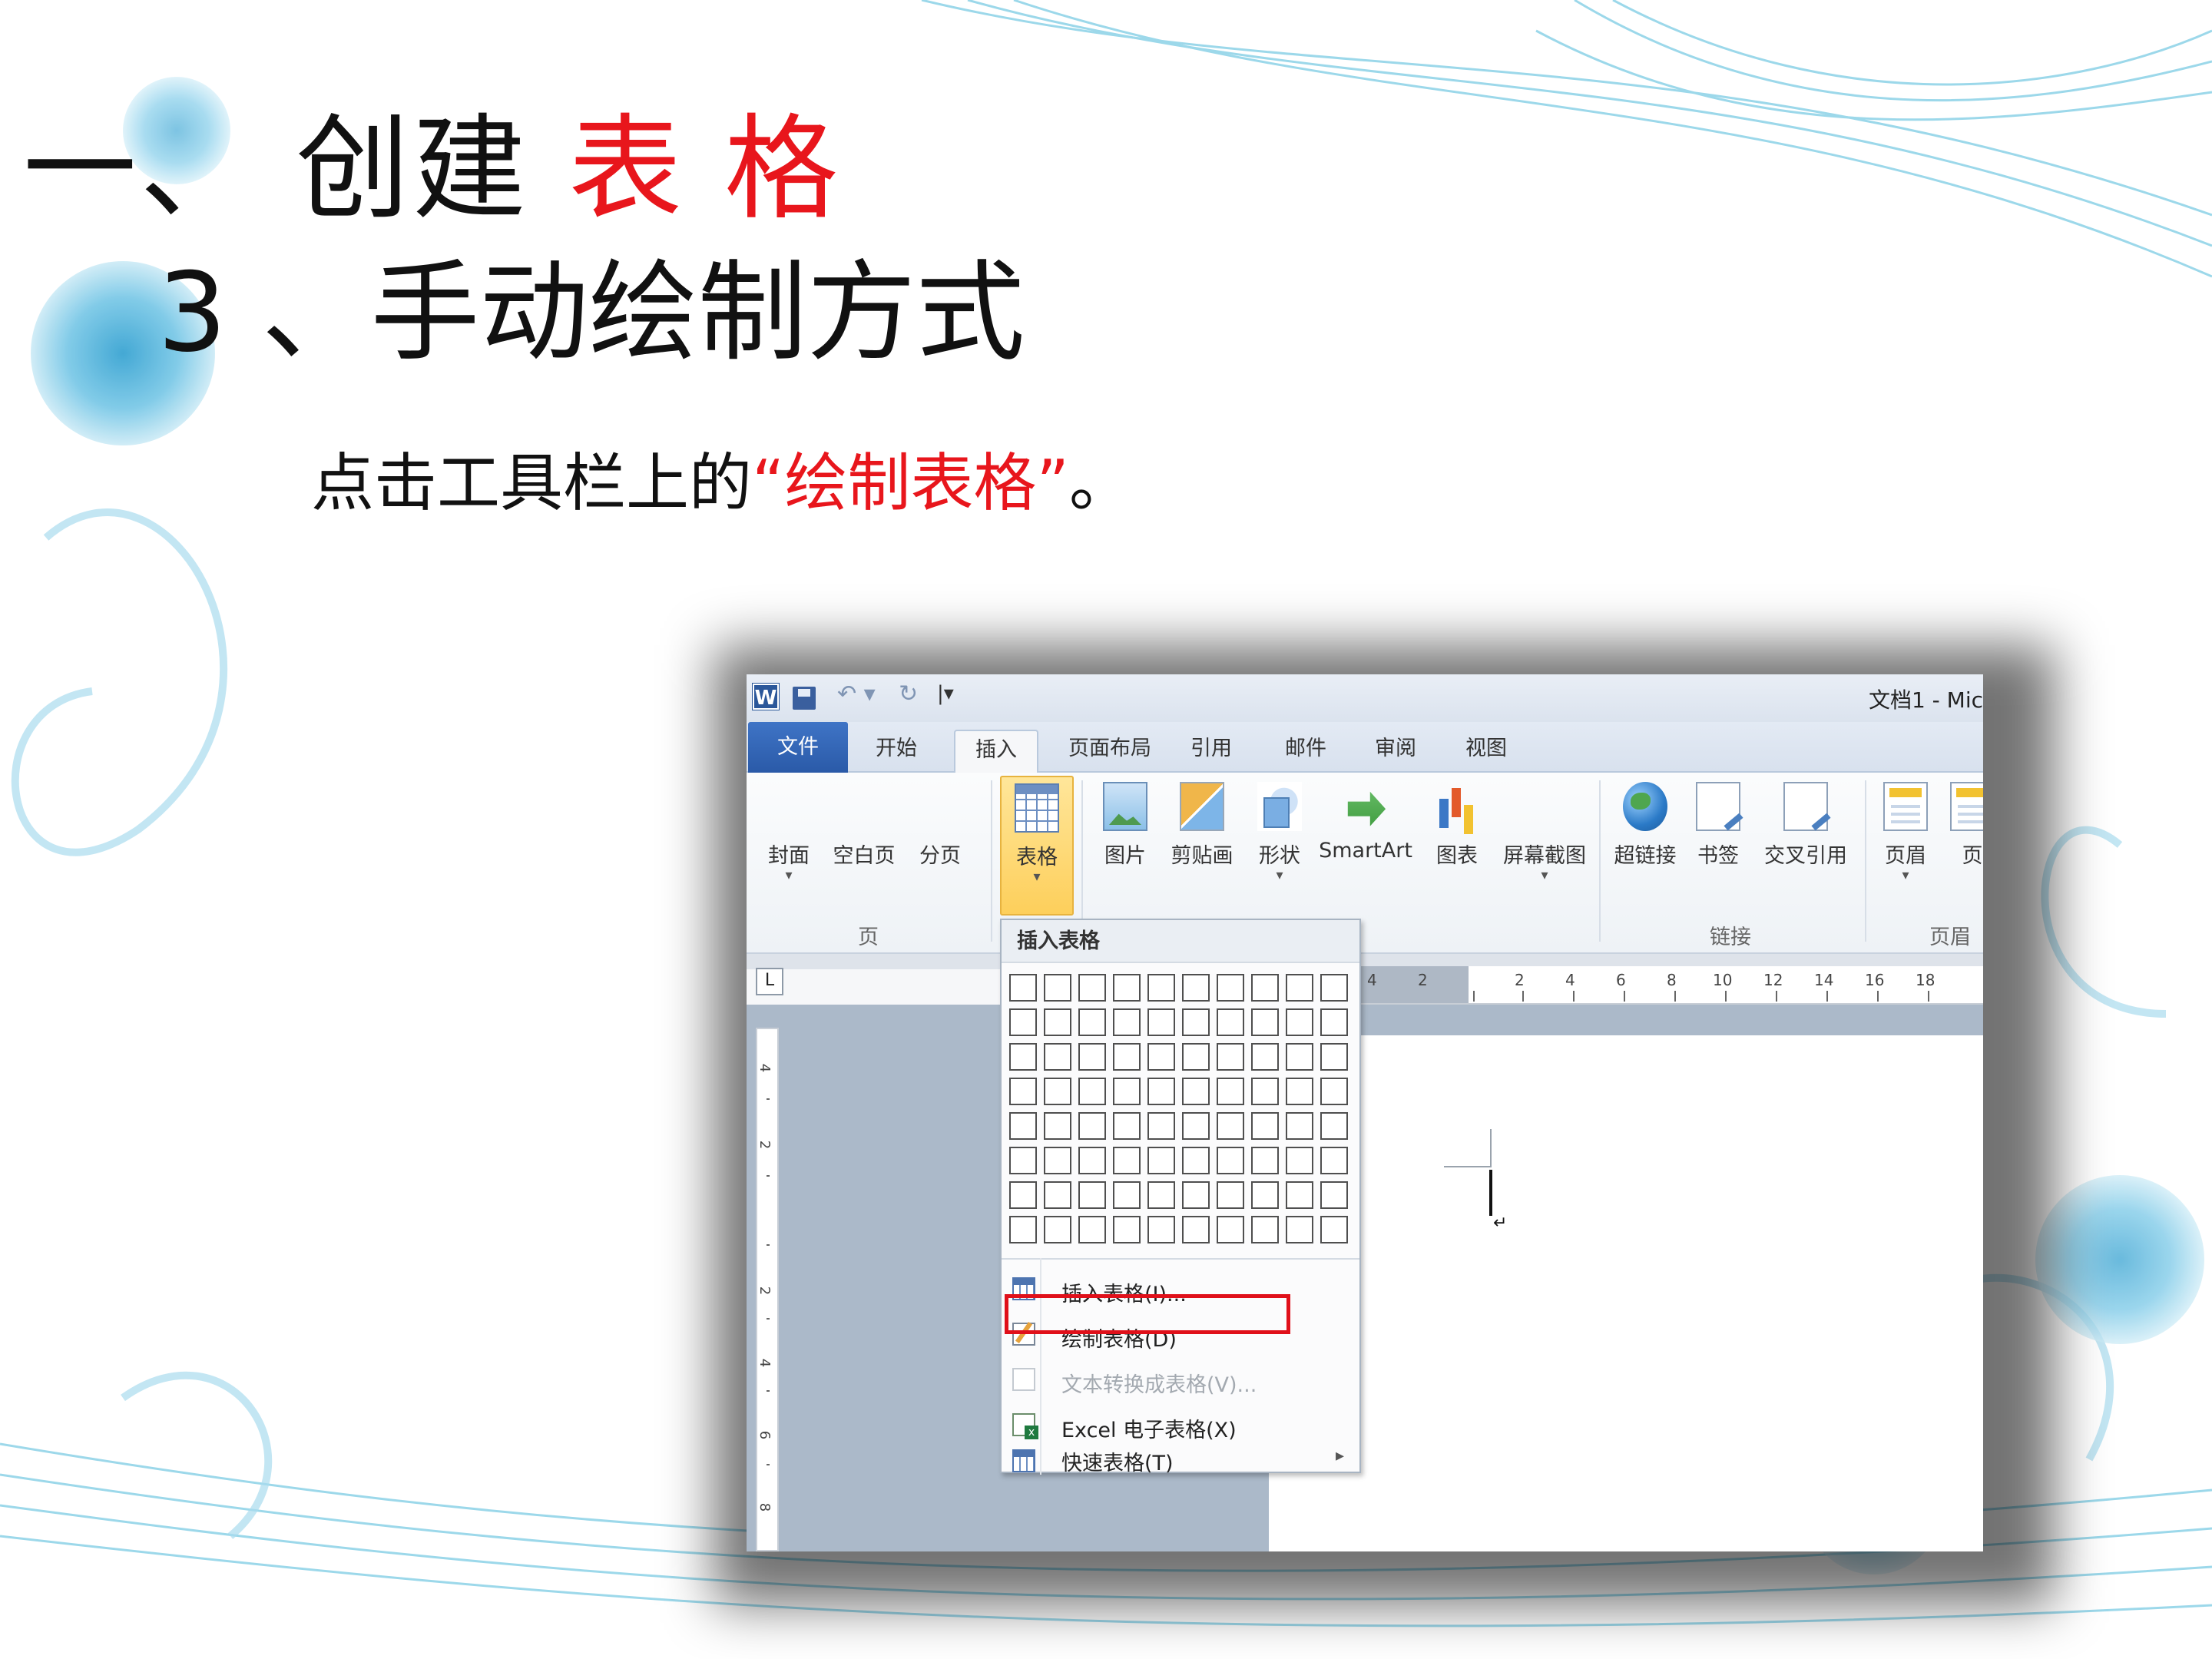 Image resolution: width=2212 pixels, height=1659 pixels. I want to click on bookmark-button: 书签, so click(1718, 825).